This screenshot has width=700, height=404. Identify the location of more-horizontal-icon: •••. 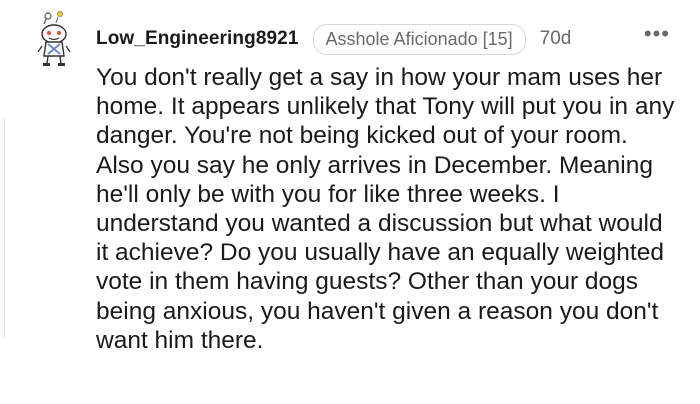
(657, 34).